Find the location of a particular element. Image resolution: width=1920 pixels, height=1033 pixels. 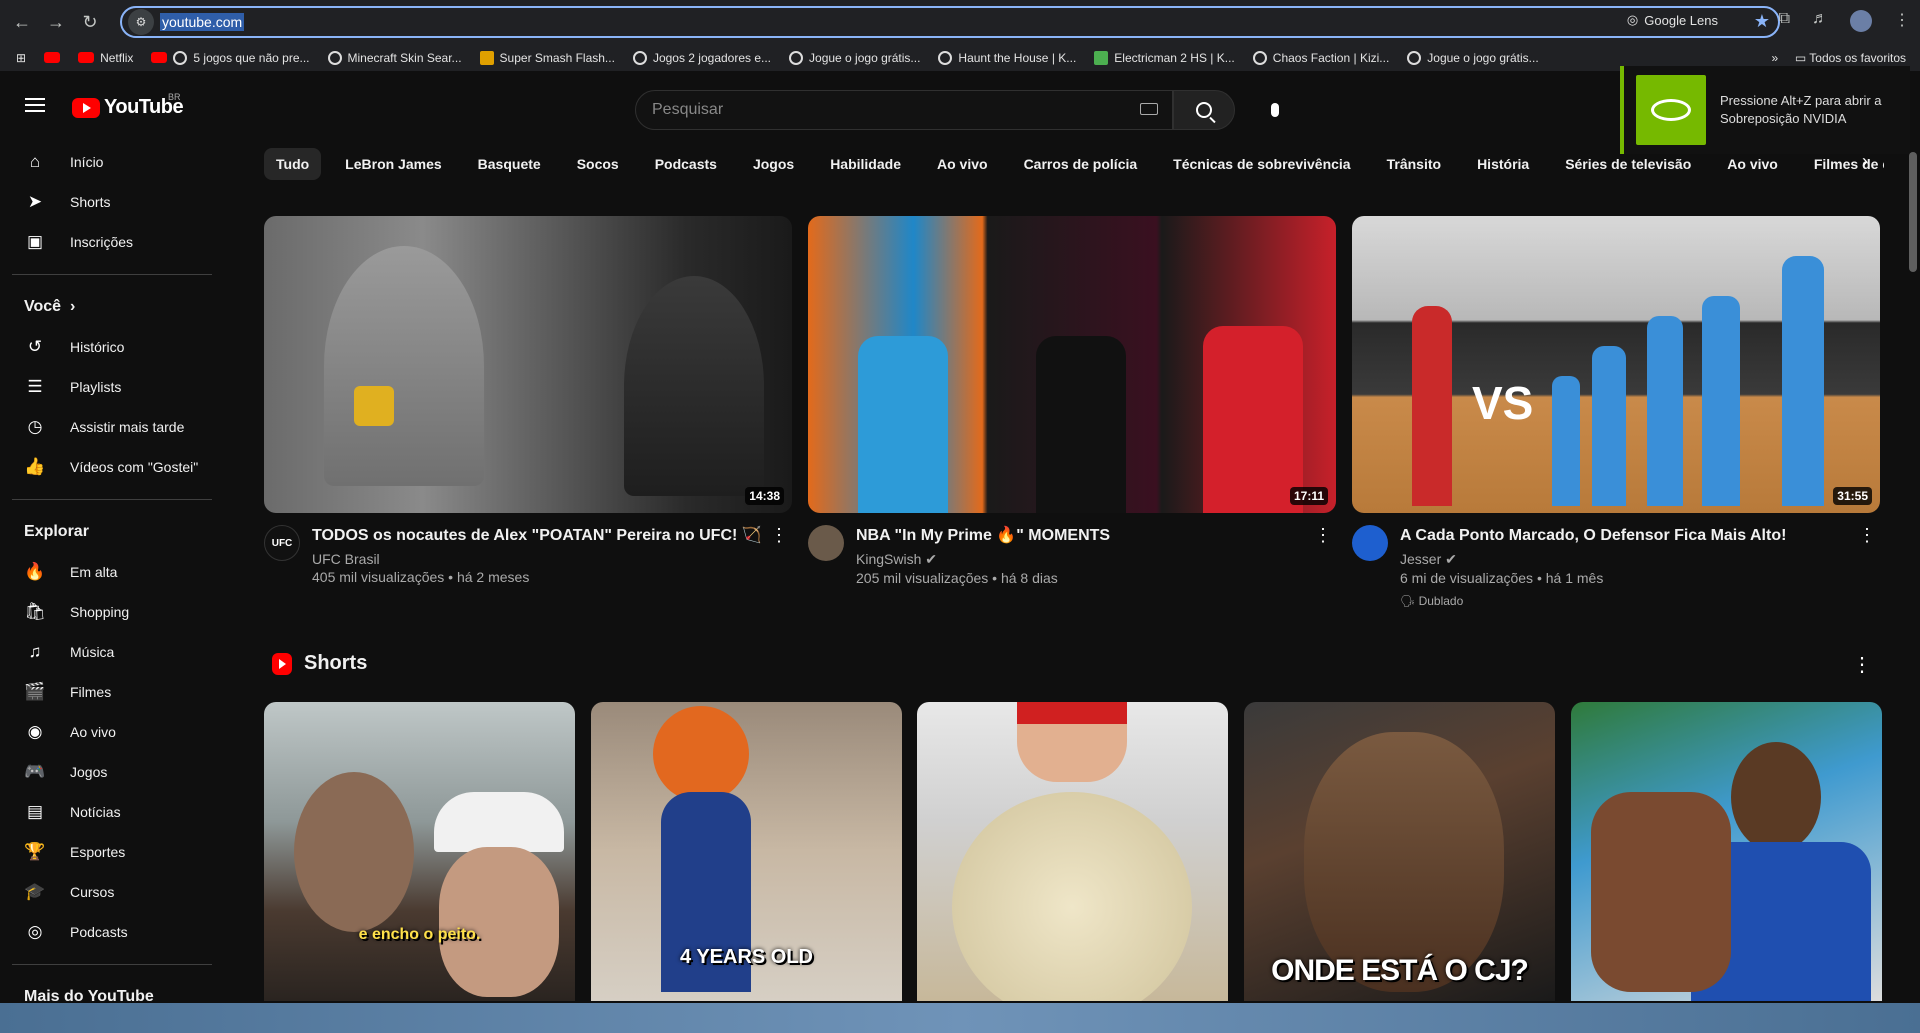

sidebar-explore-item: 🏆 Esportes is located at coordinates (115, 852).